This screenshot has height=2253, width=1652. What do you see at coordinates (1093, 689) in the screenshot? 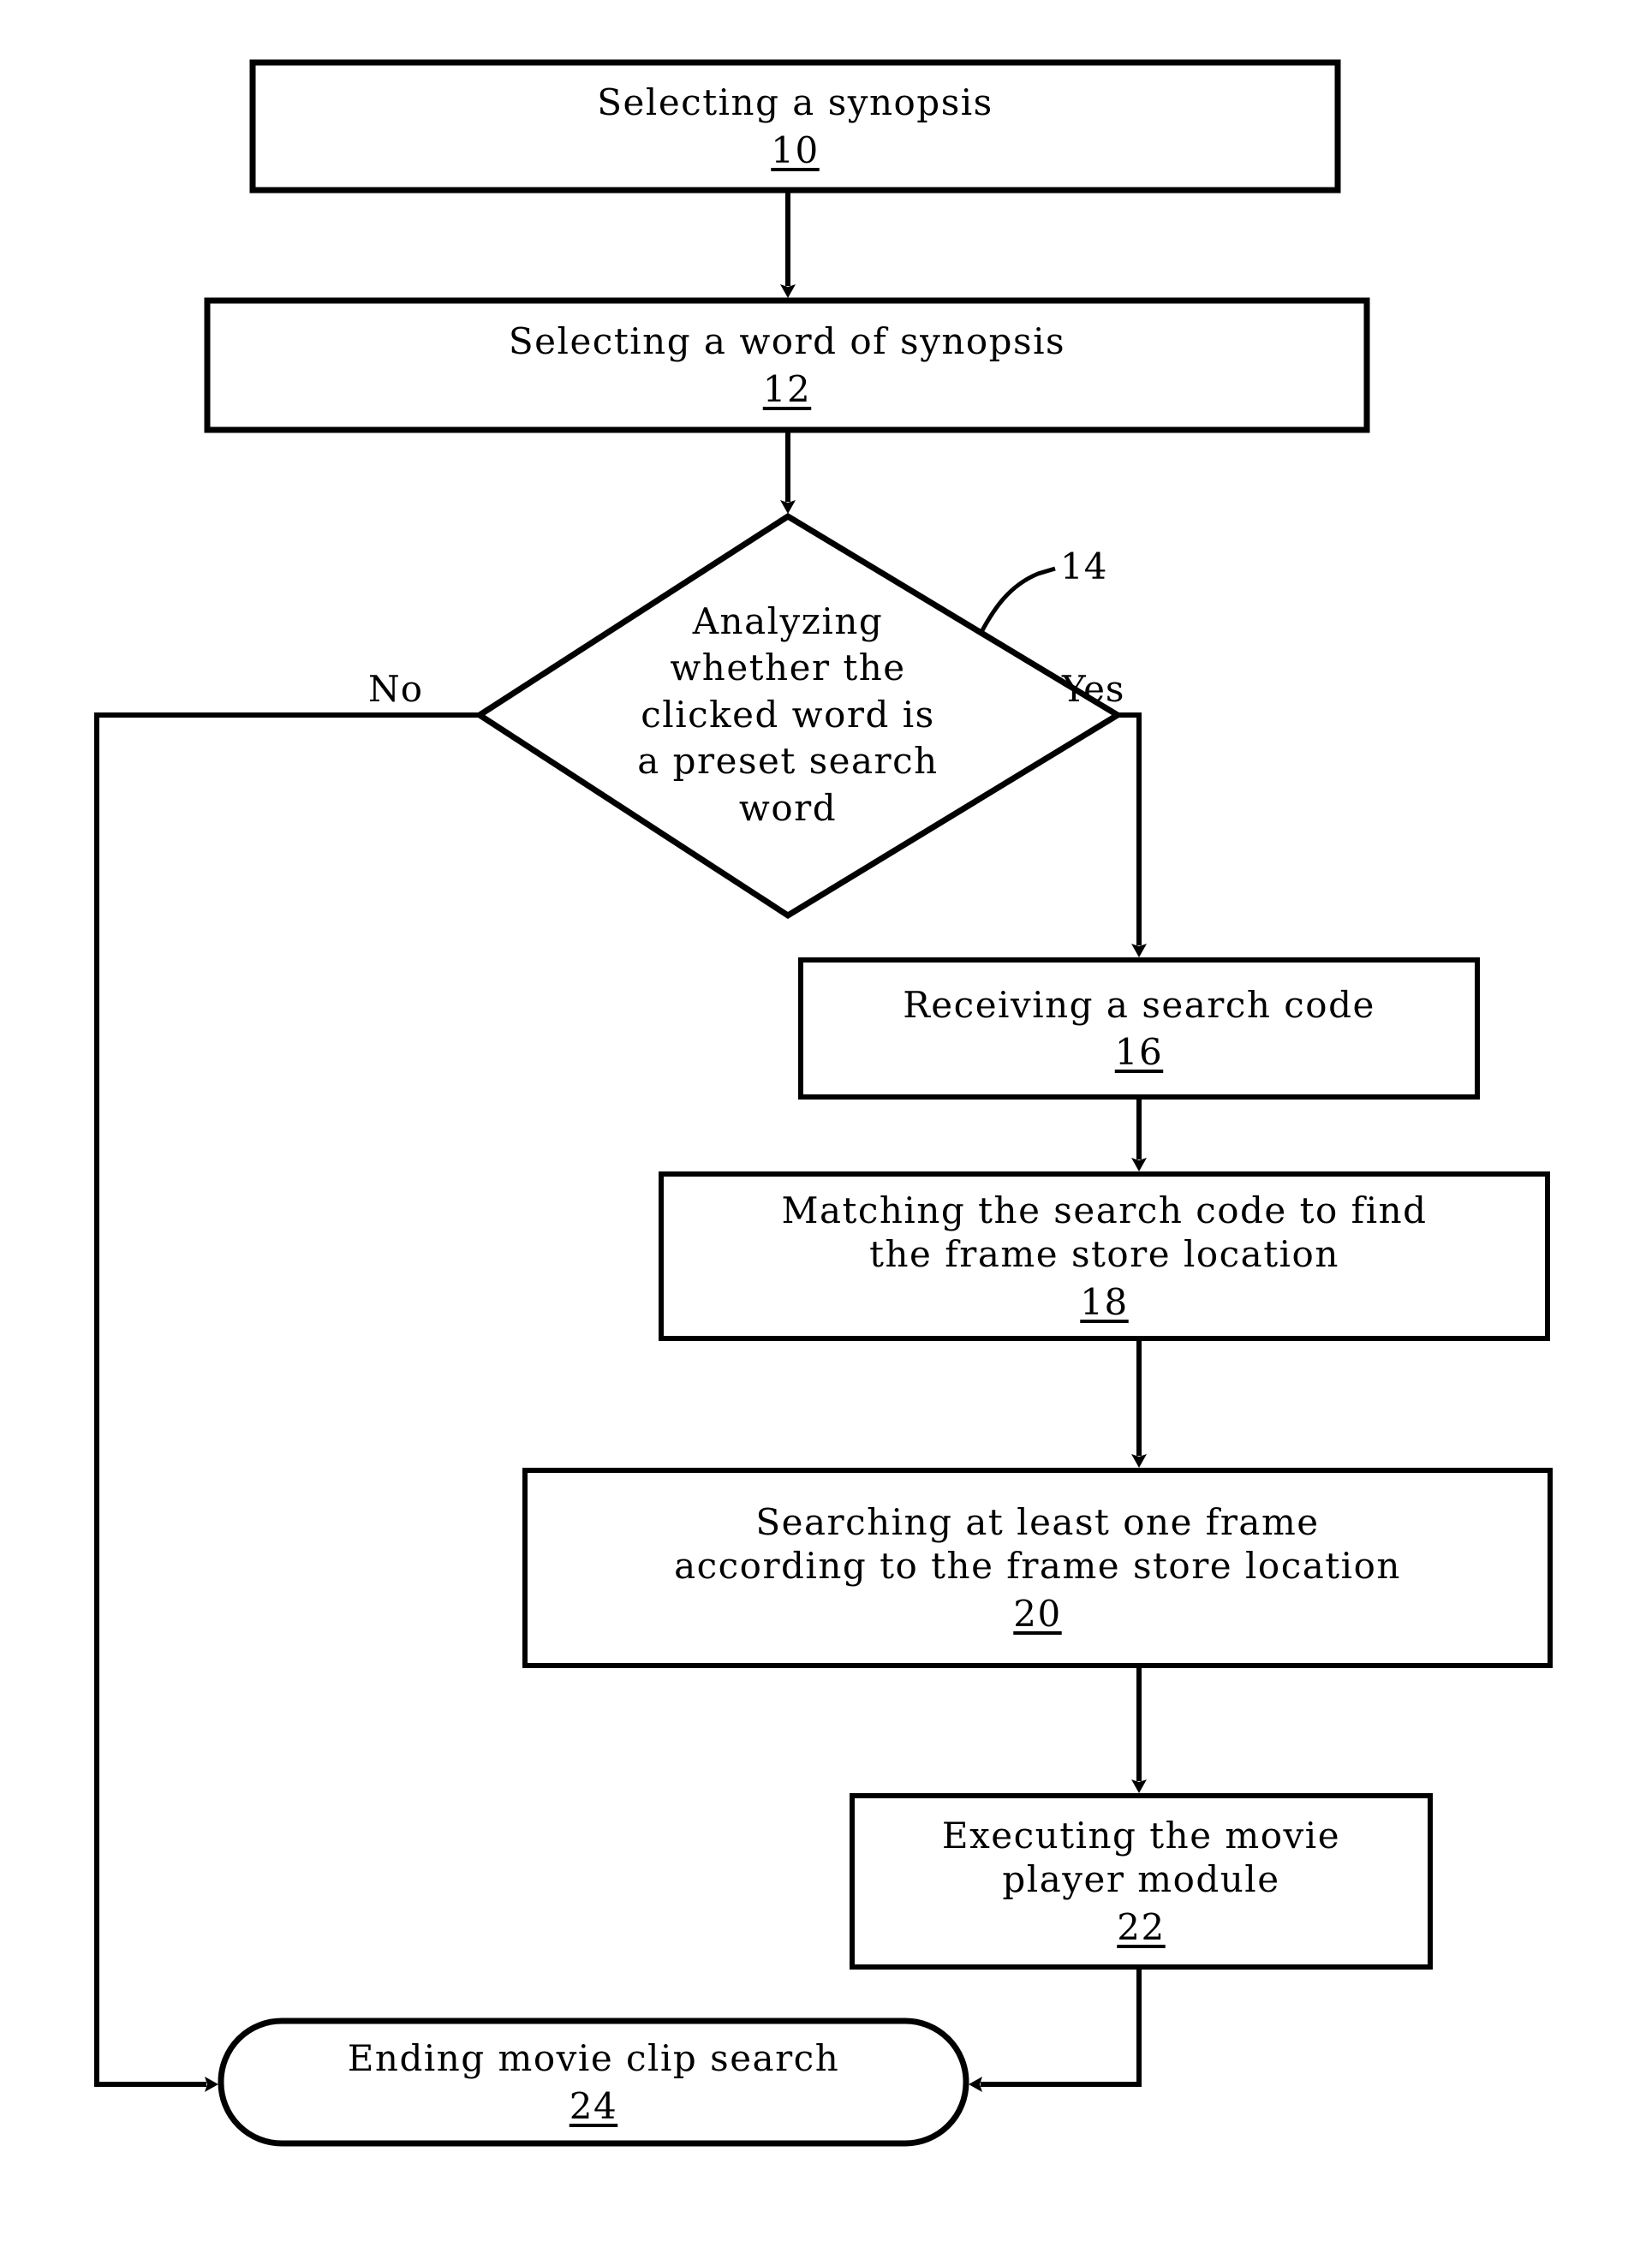
I see `edge-label-yes: Yes` at bounding box center [1093, 689].